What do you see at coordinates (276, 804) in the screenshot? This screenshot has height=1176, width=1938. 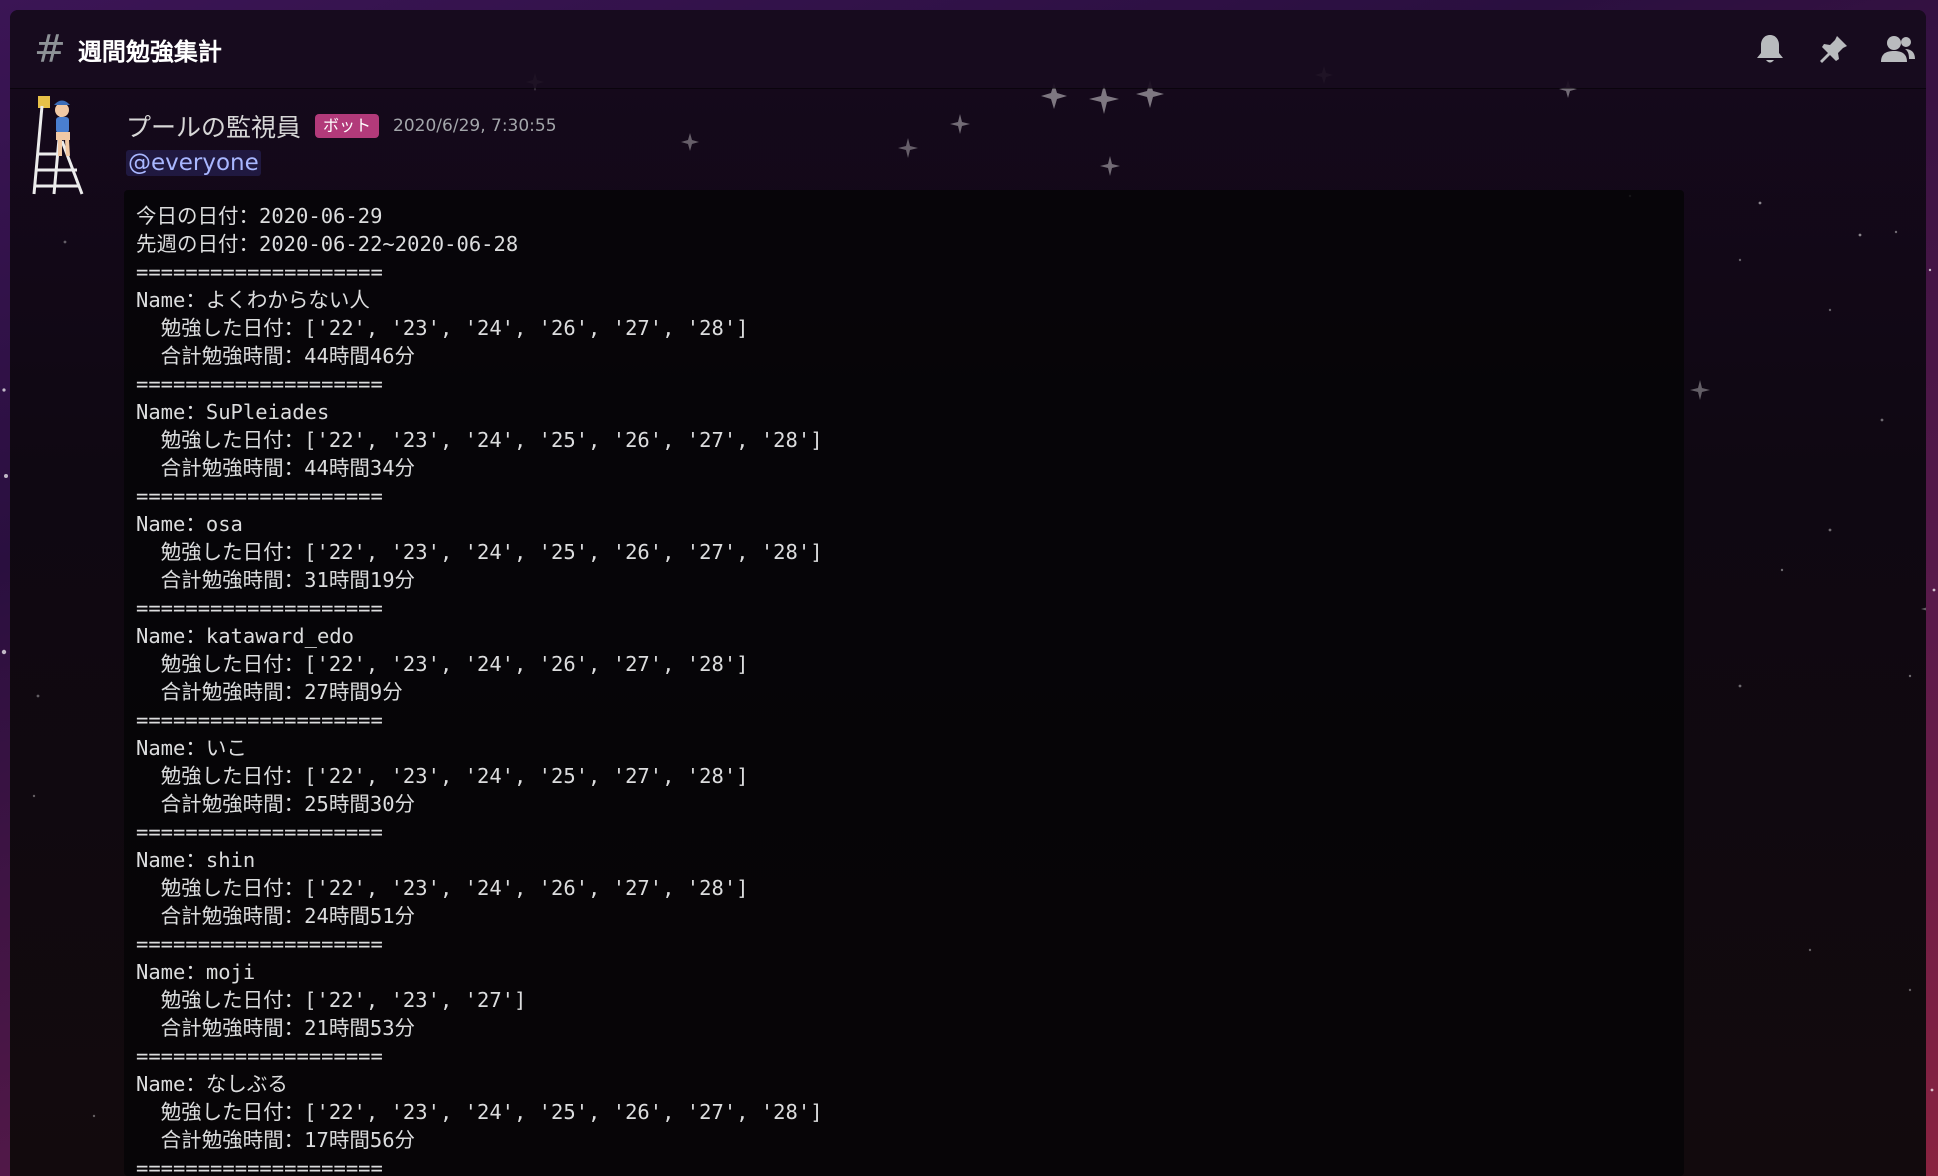 I see `code-line: 合計勉強時間：25時間30分` at bounding box center [276, 804].